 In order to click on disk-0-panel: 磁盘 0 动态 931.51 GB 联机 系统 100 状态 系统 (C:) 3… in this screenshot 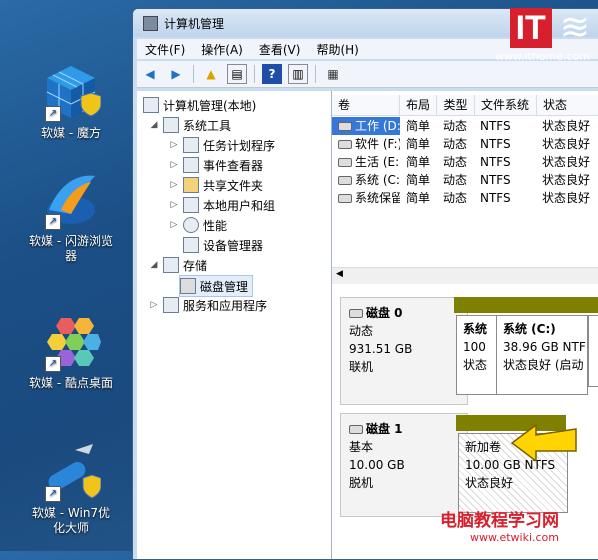, I will do `click(469, 351)`.